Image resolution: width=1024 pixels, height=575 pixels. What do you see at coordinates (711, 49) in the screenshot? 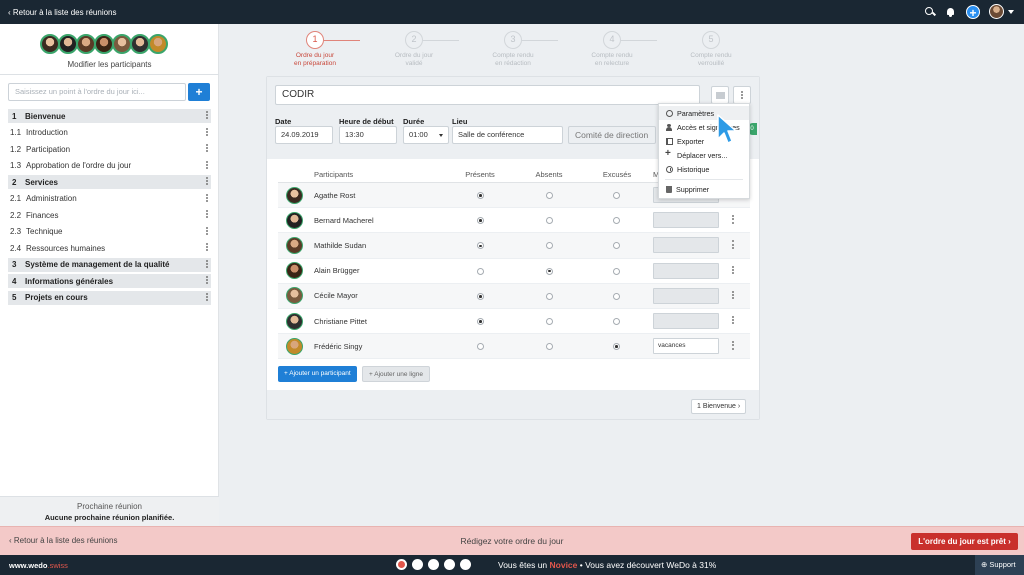
I see `step-5: 5 Compte rendu verrouillé` at bounding box center [711, 49].